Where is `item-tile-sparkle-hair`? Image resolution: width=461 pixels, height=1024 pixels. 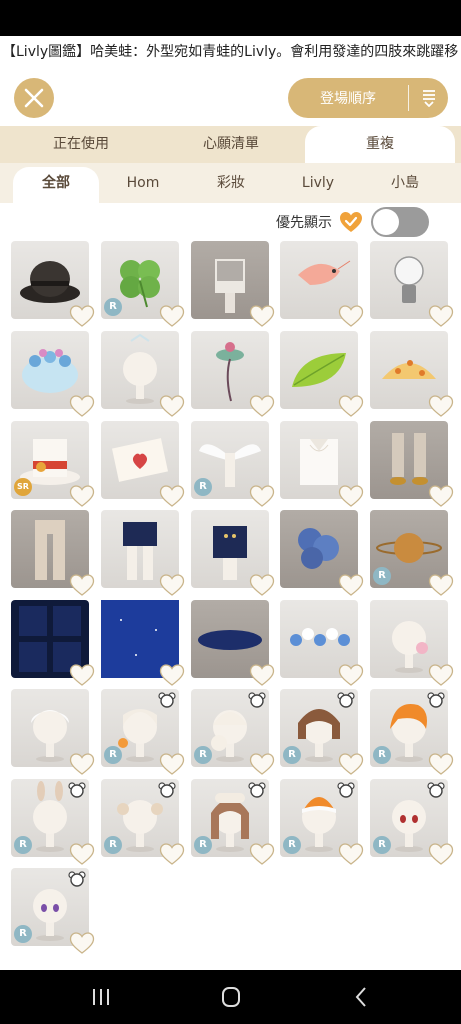 item-tile-sparkle-hair is located at coordinates (143, 374).